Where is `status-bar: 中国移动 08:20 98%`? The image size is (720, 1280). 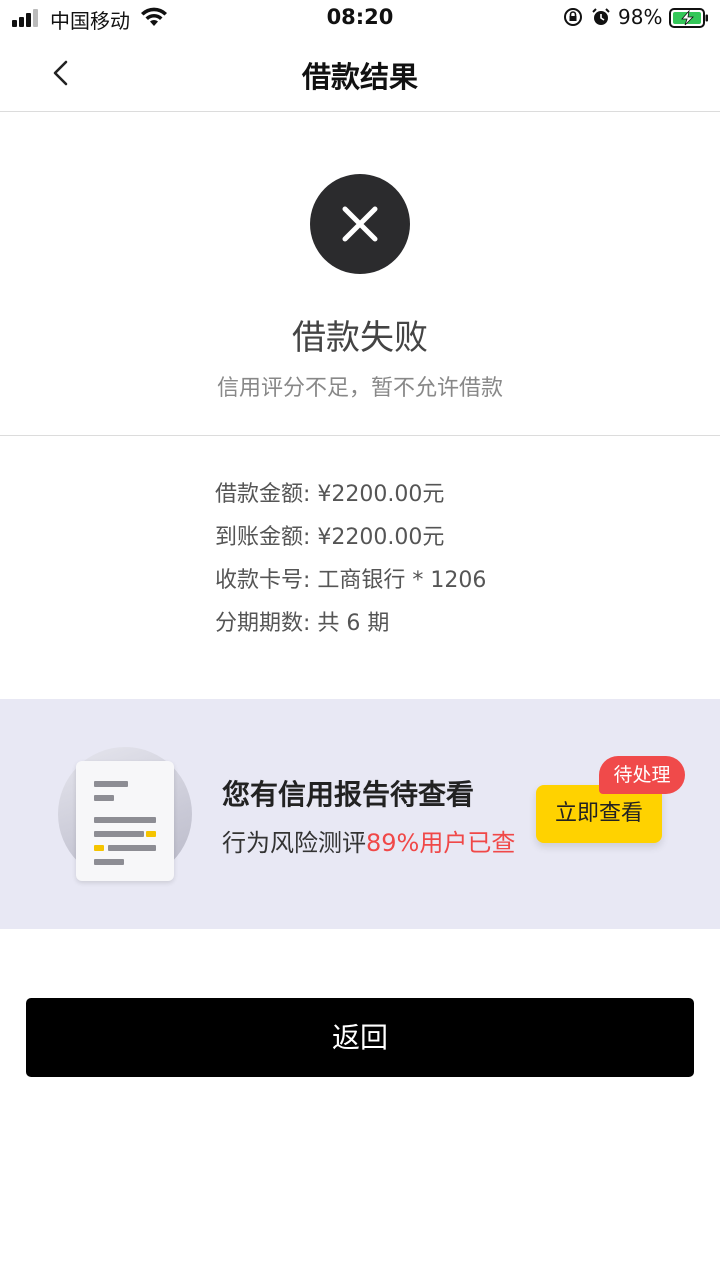 status-bar: 中国移动 08:20 98% is located at coordinates (360, 18).